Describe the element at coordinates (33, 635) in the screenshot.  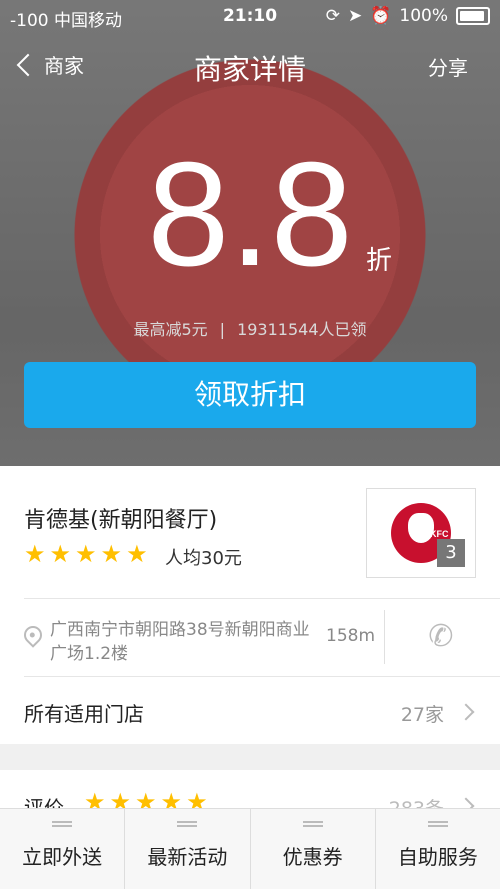
I see `location-pin-icon` at that location.